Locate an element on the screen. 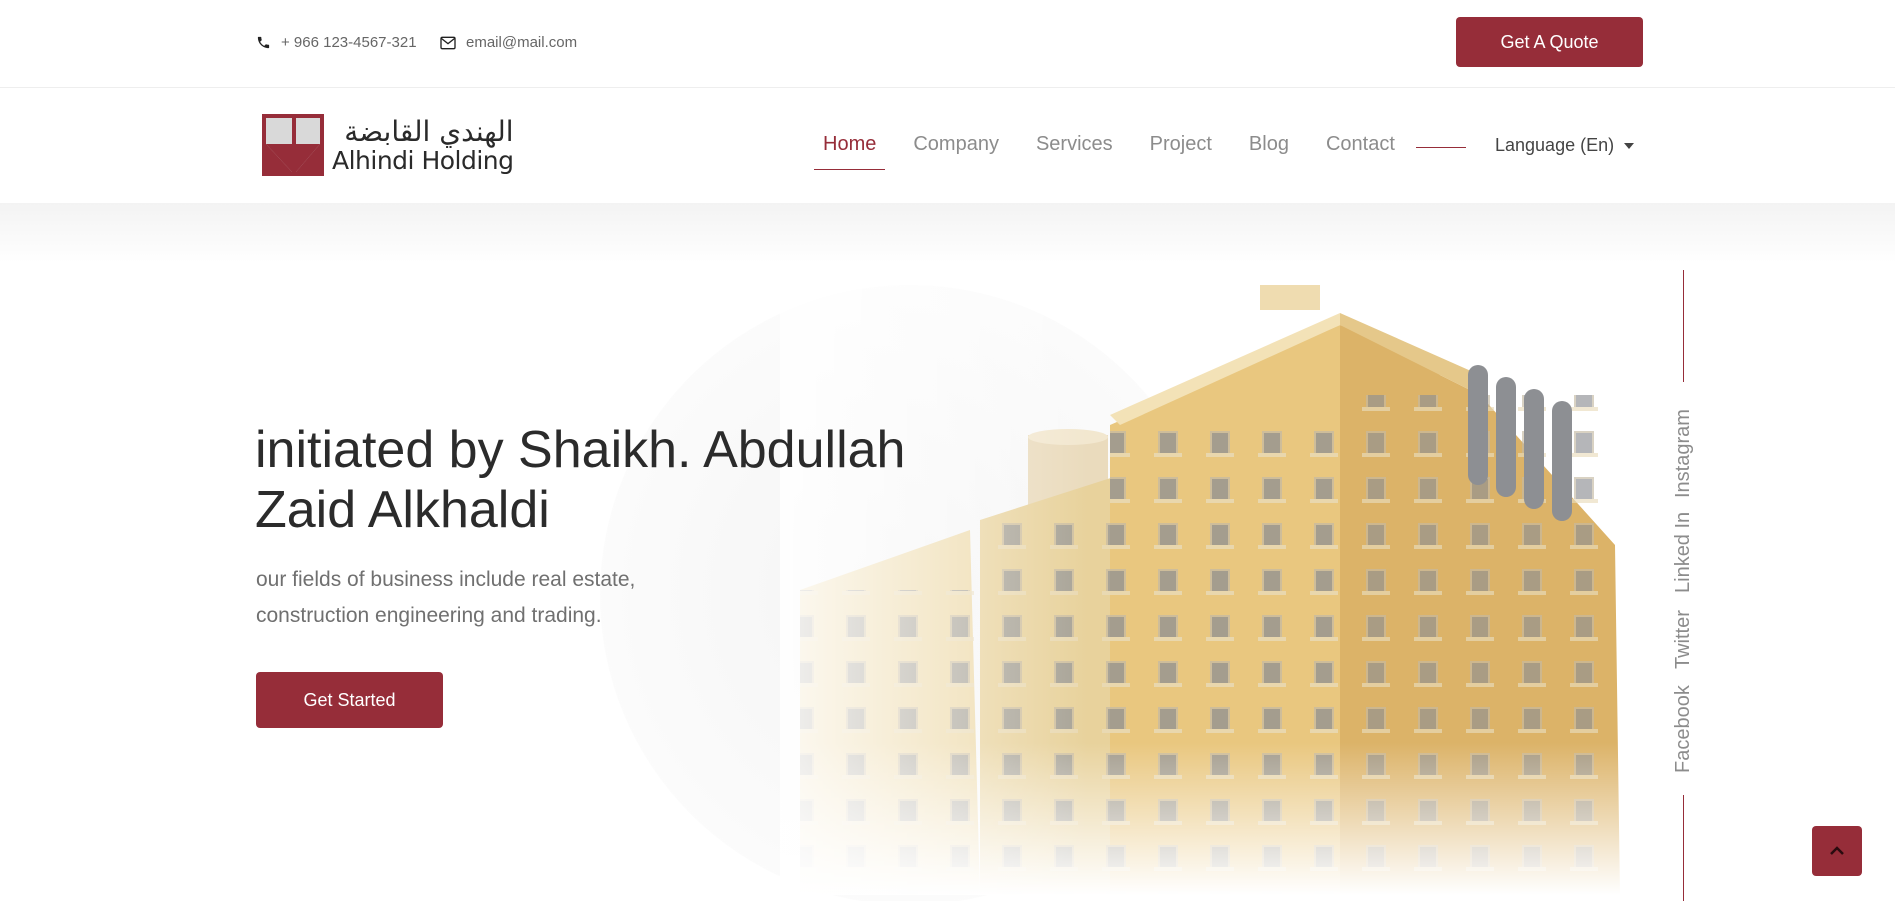 The image size is (1895, 901). chevron-up-icon is located at coordinates (1837, 850).